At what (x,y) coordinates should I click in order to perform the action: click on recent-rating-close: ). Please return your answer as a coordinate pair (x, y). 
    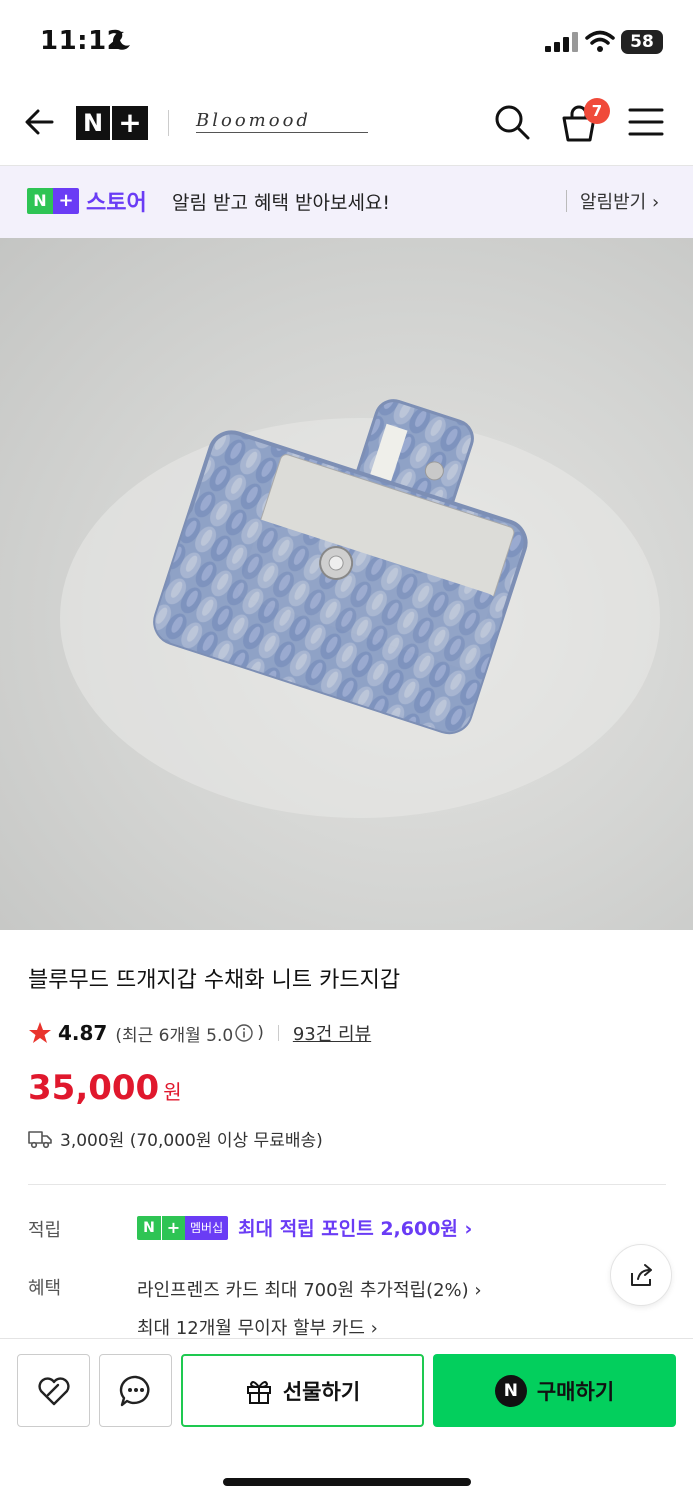
    Looking at the image, I should click on (260, 1033).